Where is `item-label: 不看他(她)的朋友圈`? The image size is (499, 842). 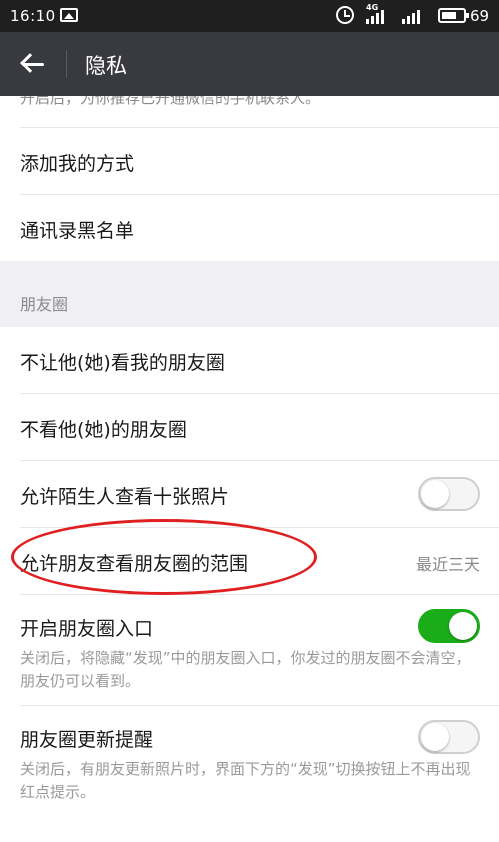
item-label: 不看他(她)的朋友圈 is located at coordinates (103, 430).